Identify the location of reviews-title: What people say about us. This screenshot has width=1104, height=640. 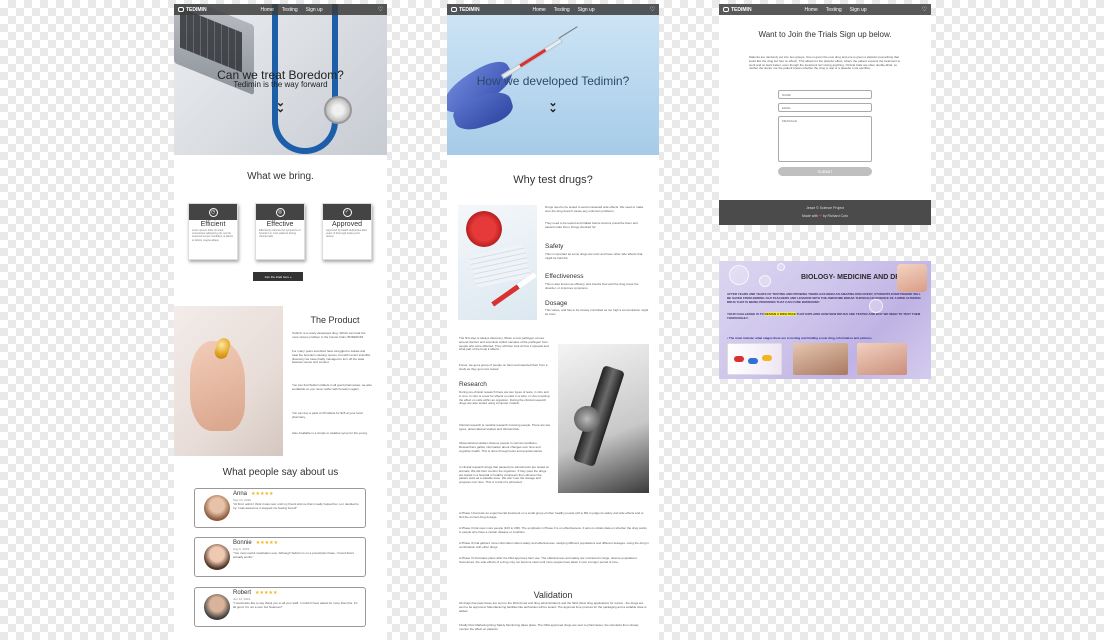
(280, 472).